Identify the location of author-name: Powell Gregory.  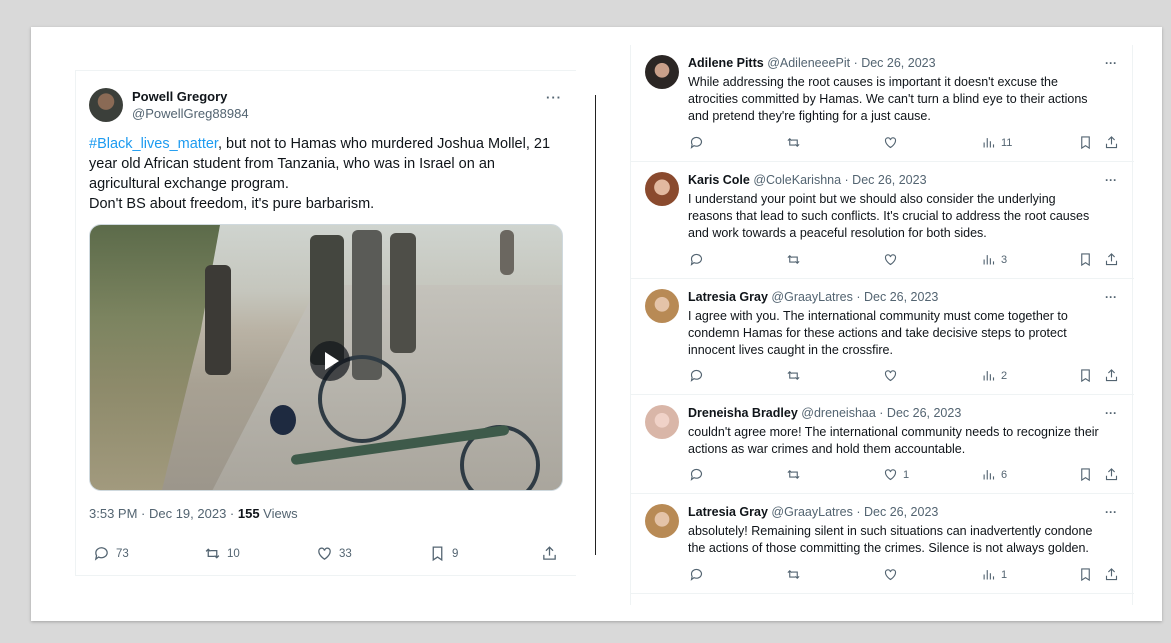
(179, 96).